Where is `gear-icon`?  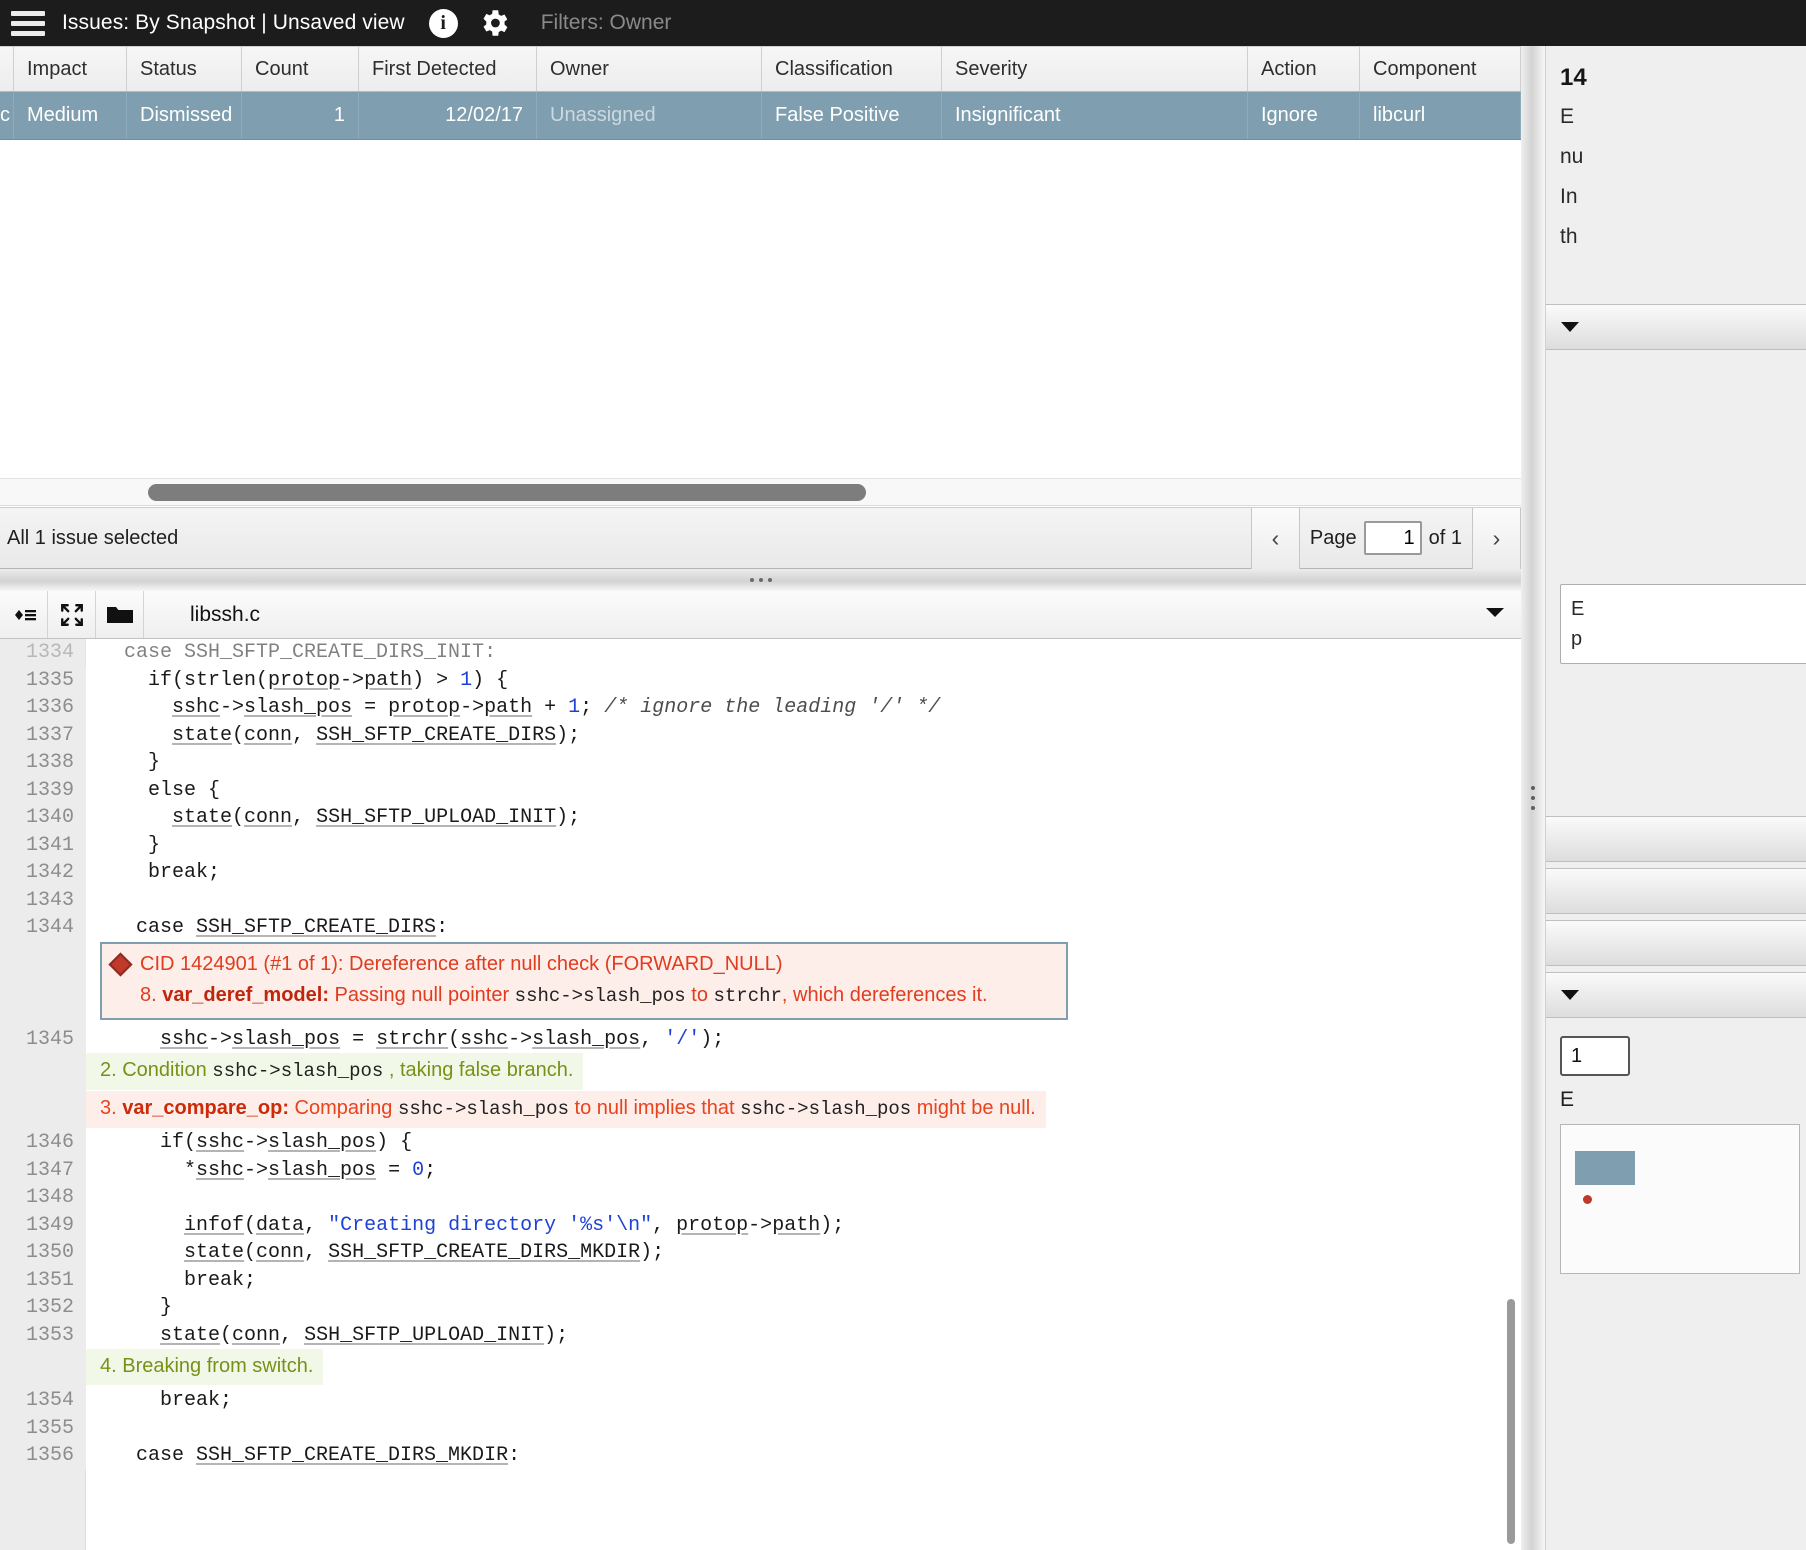
gear-icon is located at coordinates (494, 23).